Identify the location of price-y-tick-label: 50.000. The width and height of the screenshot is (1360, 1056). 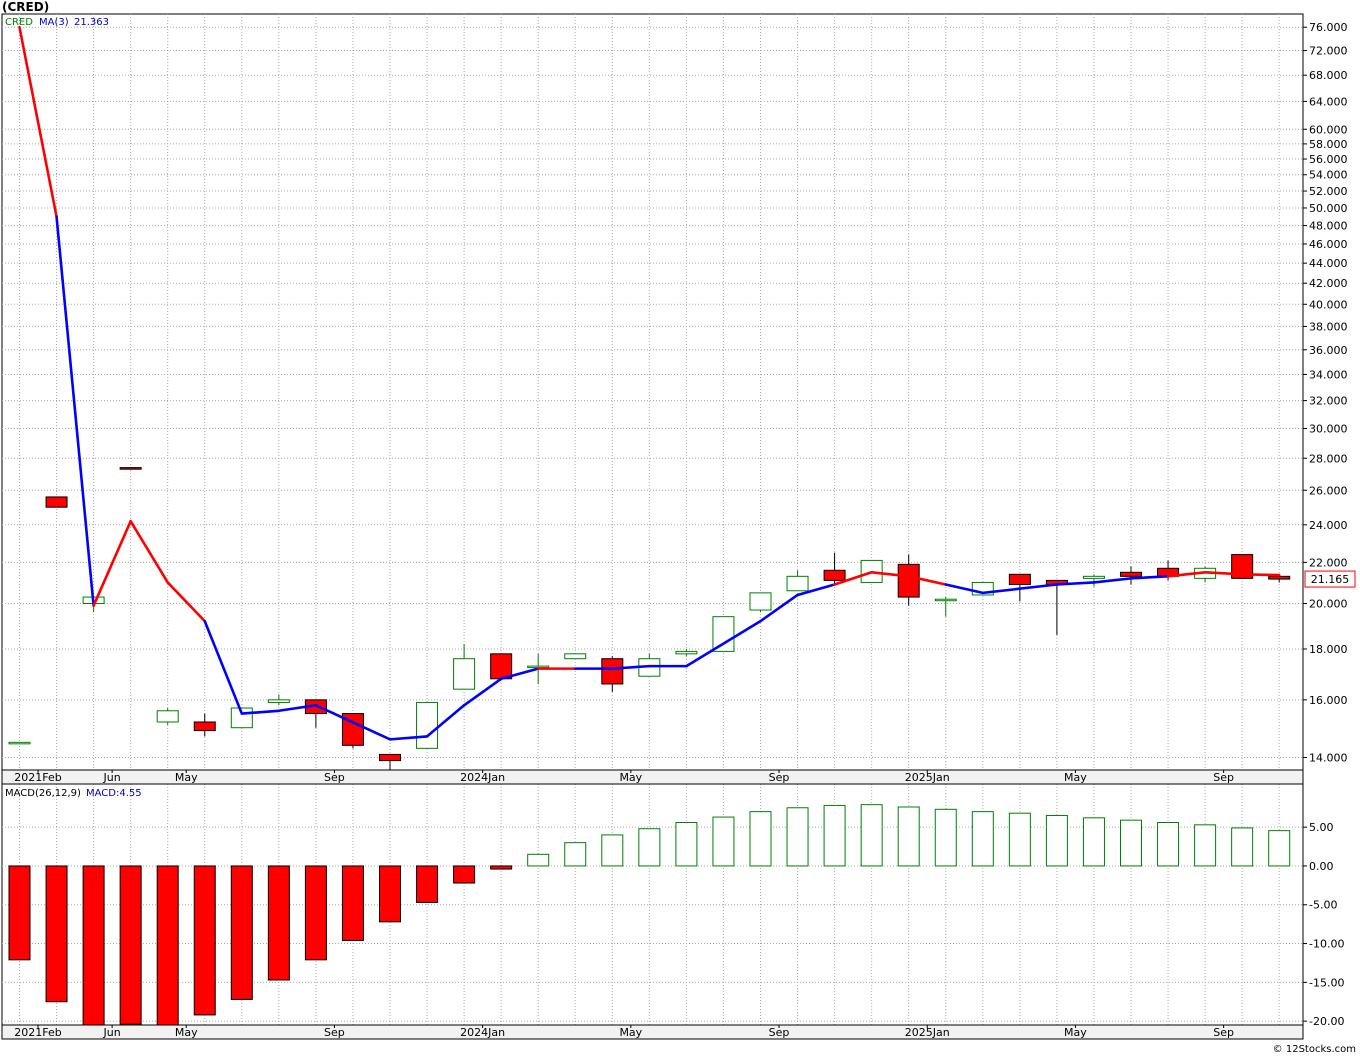
(1328, 208).